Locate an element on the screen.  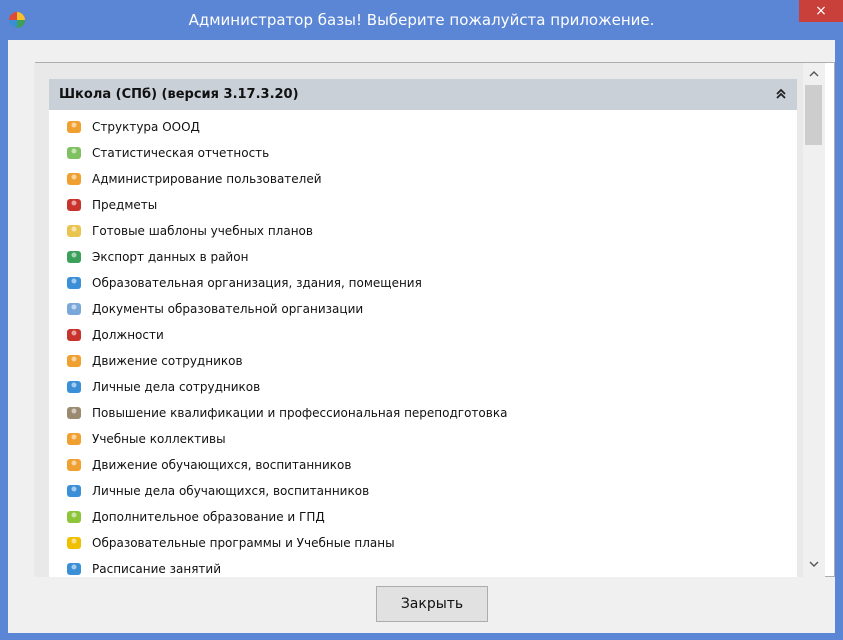
scroll-down-button is located at coordinates (814, 565).